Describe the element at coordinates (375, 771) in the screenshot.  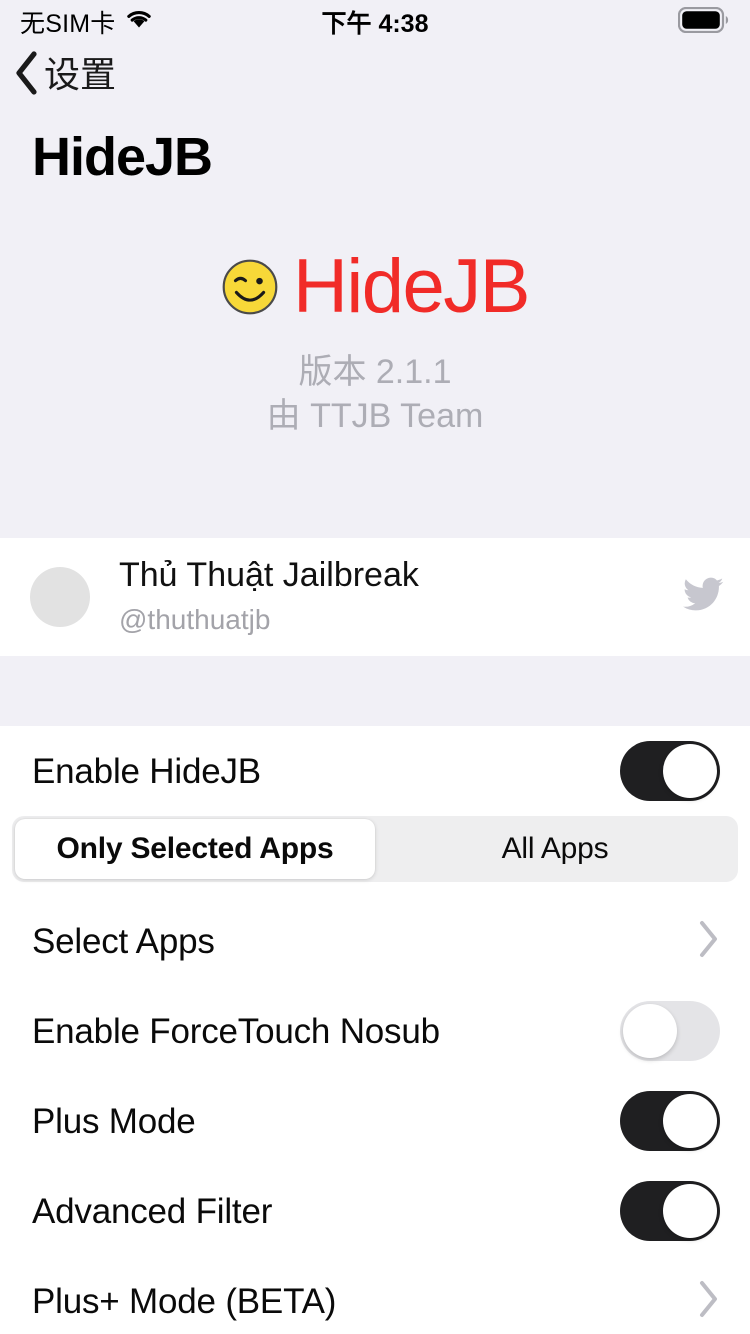
I see `setting-row-enable-hidejb: Enable HideJB` at that location.